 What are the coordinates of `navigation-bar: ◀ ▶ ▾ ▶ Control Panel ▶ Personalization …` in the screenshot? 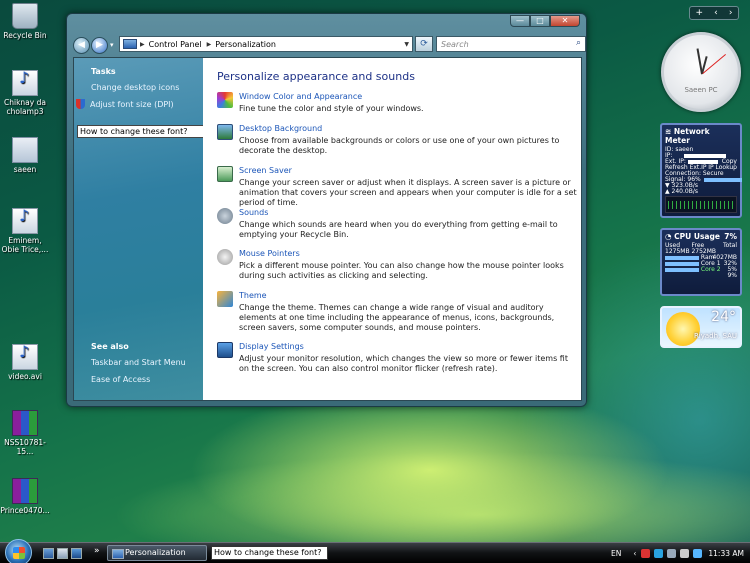 It's located at (329, 45).